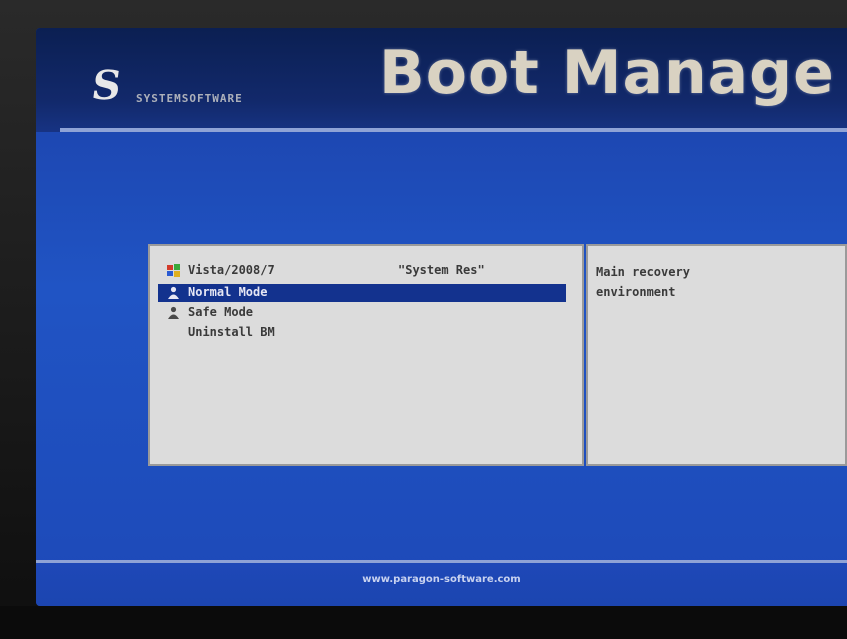 The image size is (847, 639). I want to click on vendor-logo: S SYSTEMSOFTWARE, so click(200, 87).